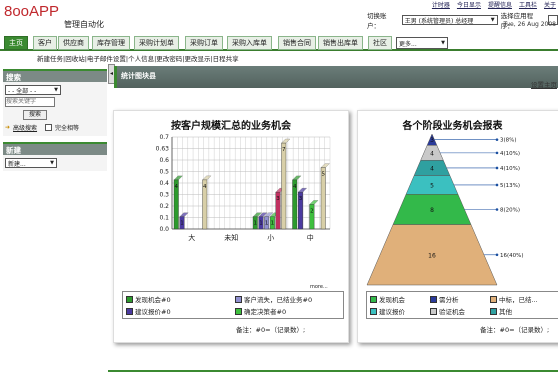 The image size is (558, 375). Describe the element at coordinates (73, 43) in the screenshot. I see `tab-suppliers: 供应商` at that location.